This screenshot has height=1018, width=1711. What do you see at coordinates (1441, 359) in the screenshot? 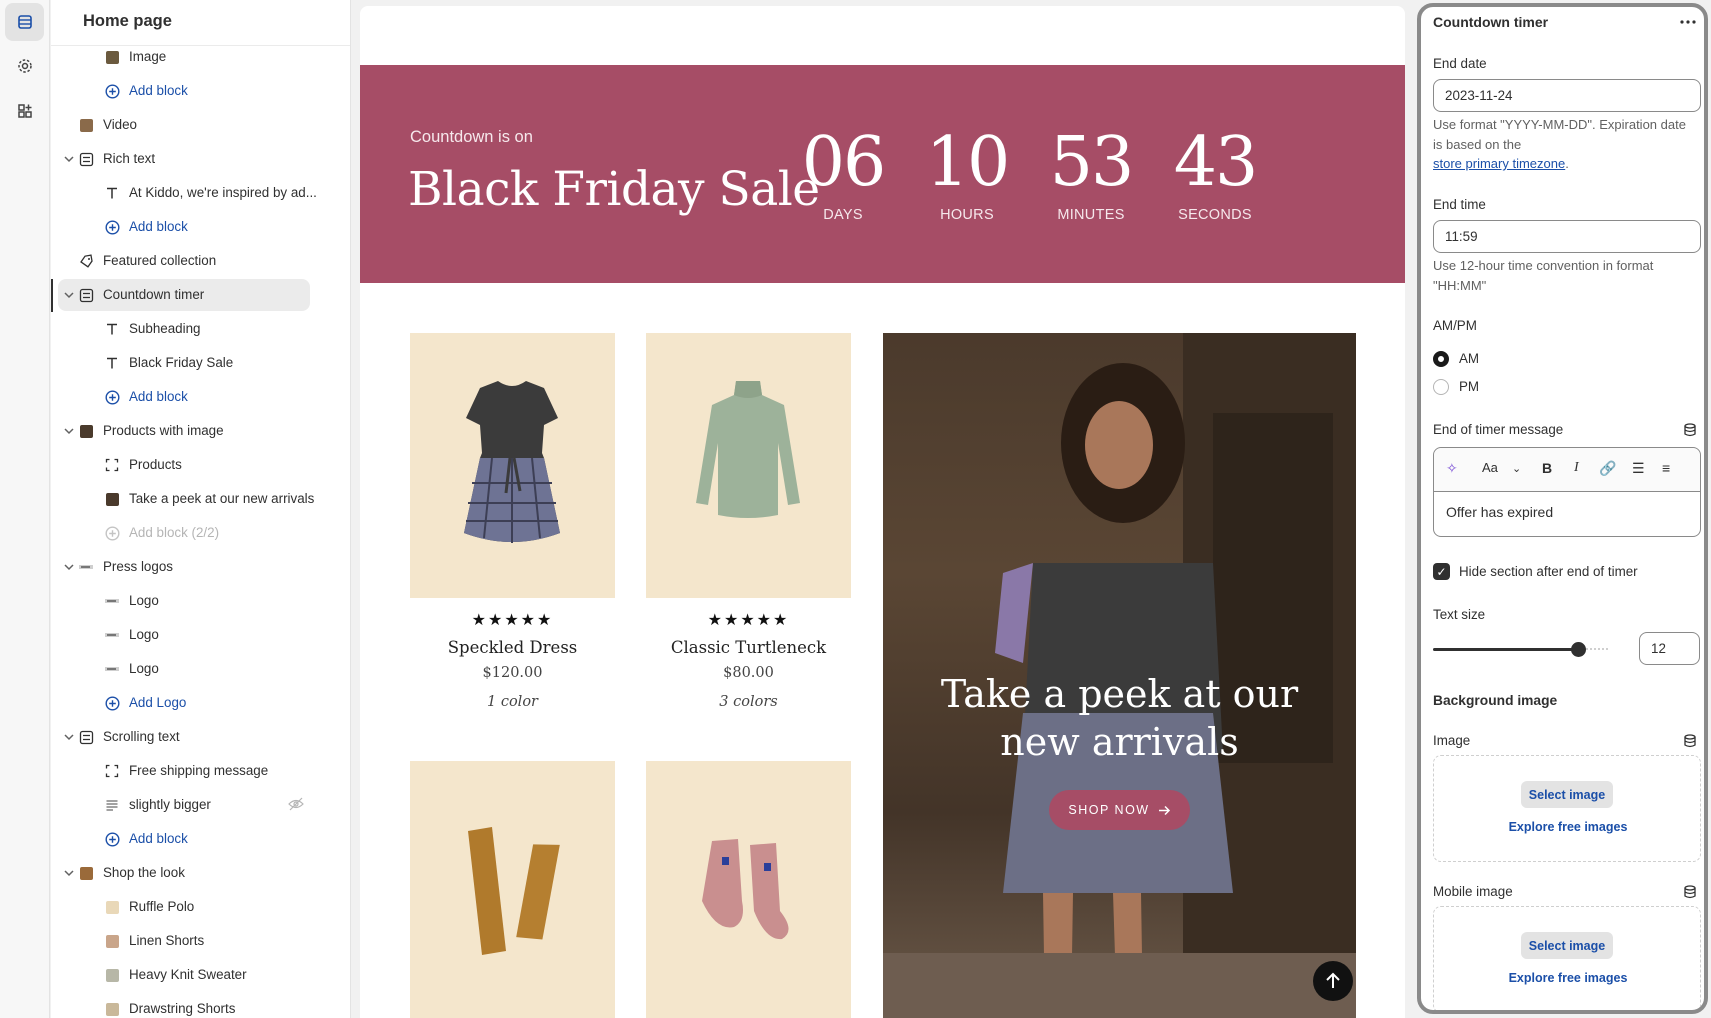
I see `am-radio` at bounding box center [1441, 359].